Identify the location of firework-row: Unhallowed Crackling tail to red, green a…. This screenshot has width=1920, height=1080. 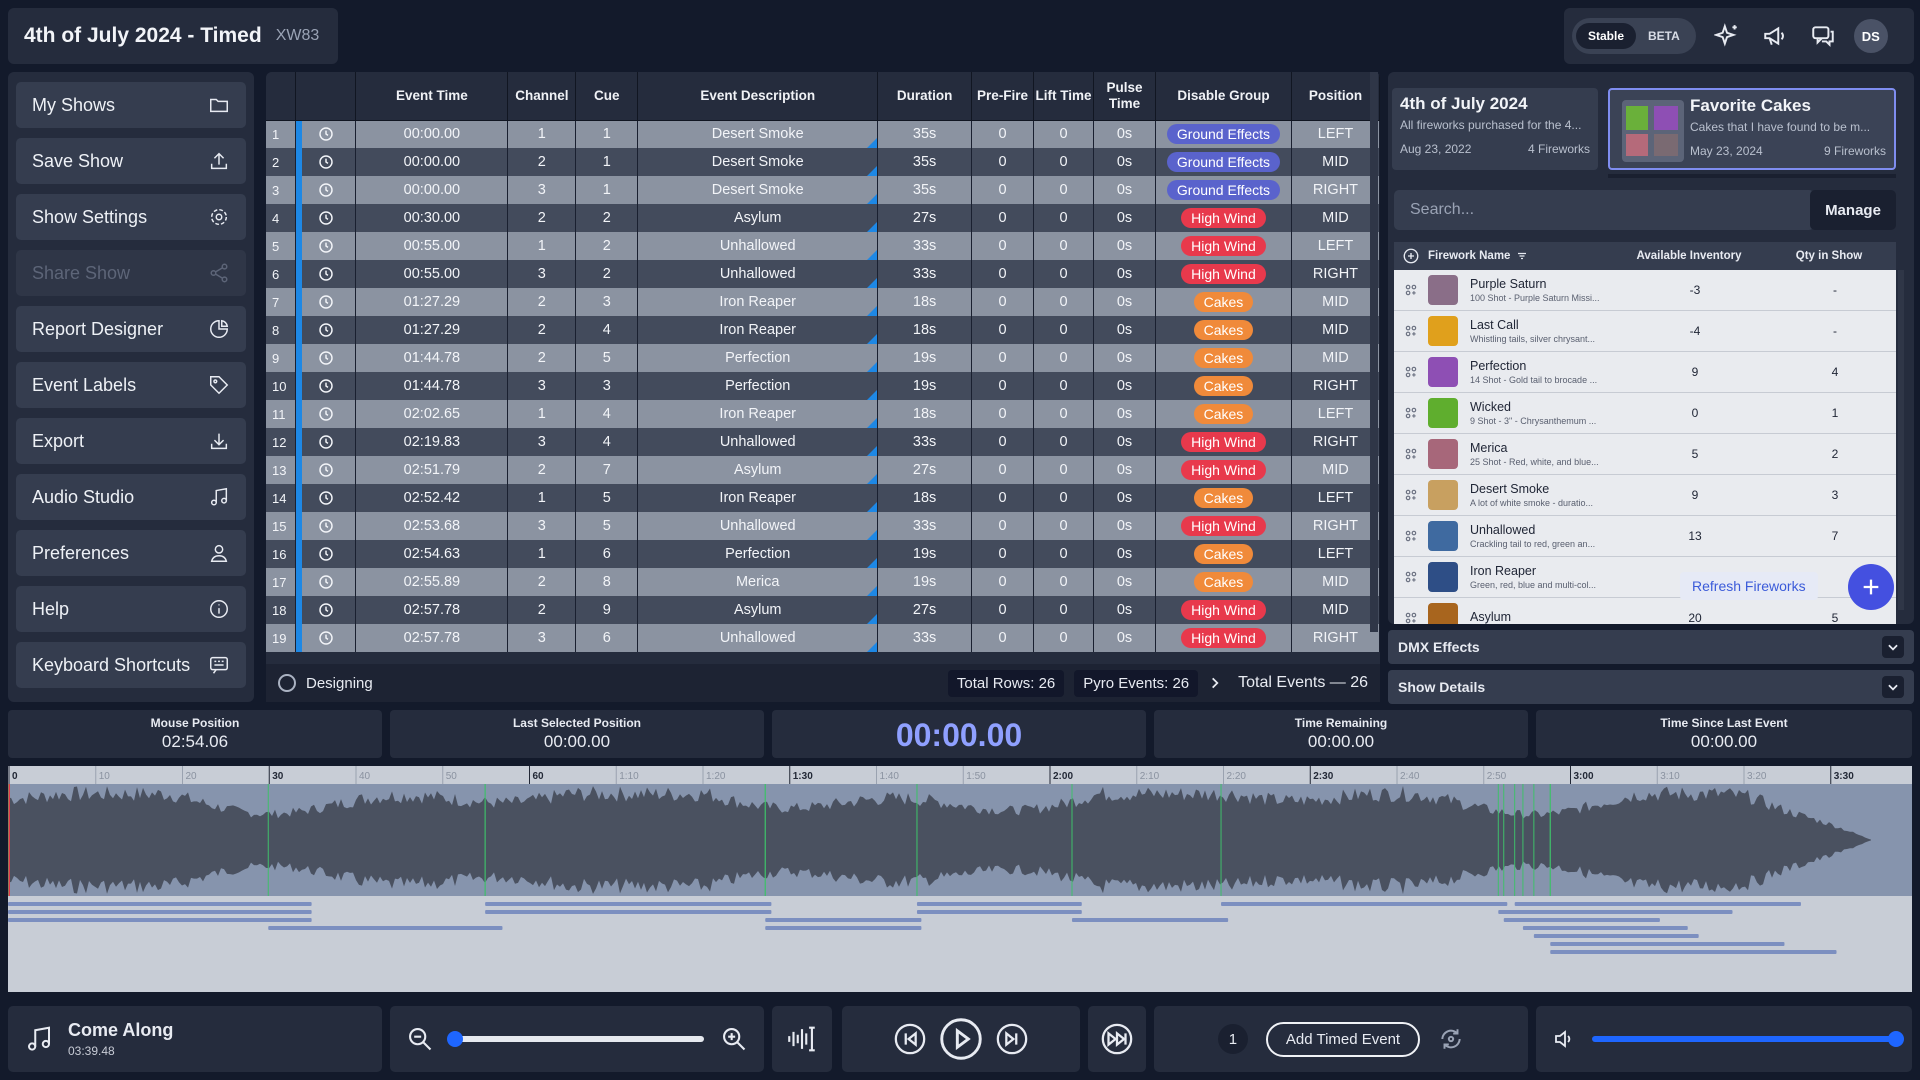
(1645, 536).